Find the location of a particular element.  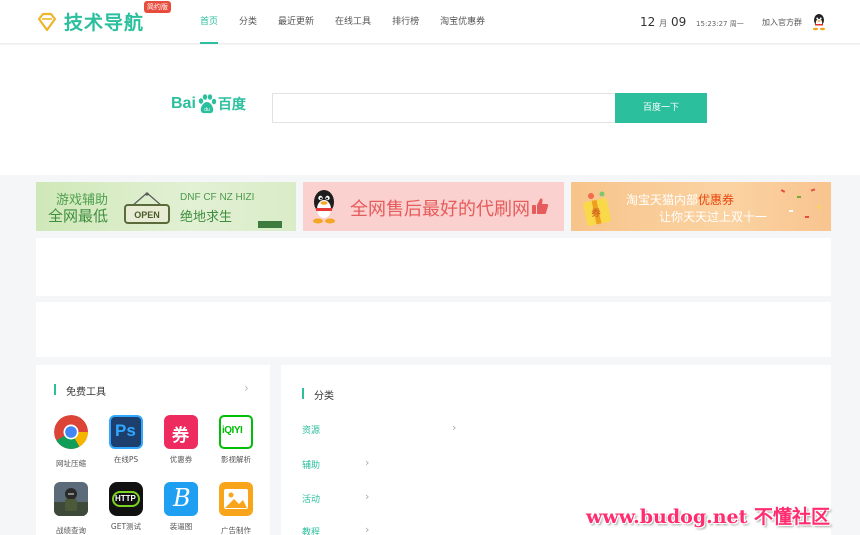

tool-label: GET测试 is located at coordinates (126, 526).